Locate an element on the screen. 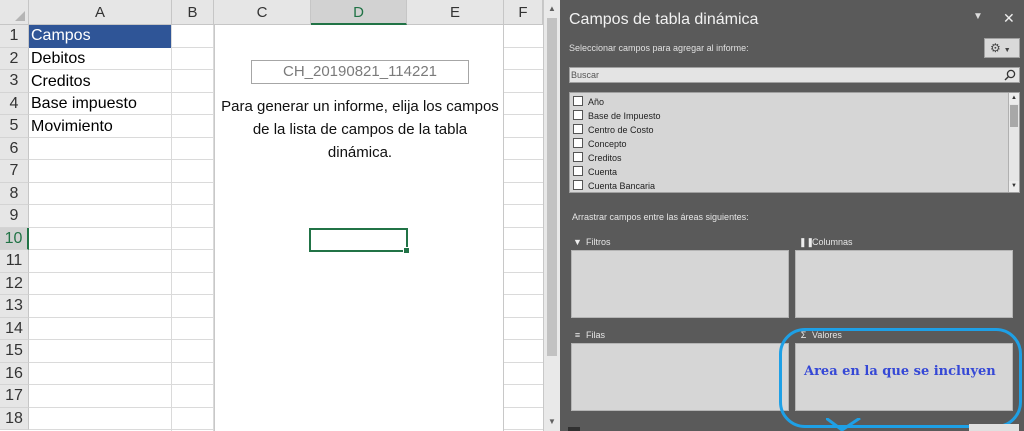 This screenshot has height=431, width=1024. callout-tail is located at coordinates (843, 424).